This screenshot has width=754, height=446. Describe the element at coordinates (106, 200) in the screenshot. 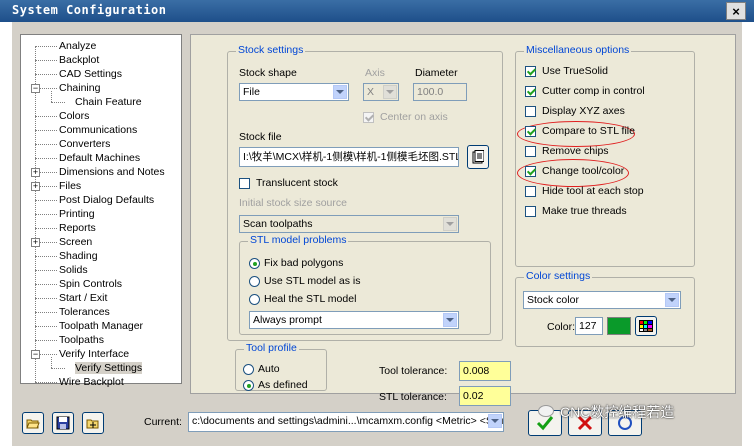

I see `tree-item: Post Dialog Defaults` at that location.